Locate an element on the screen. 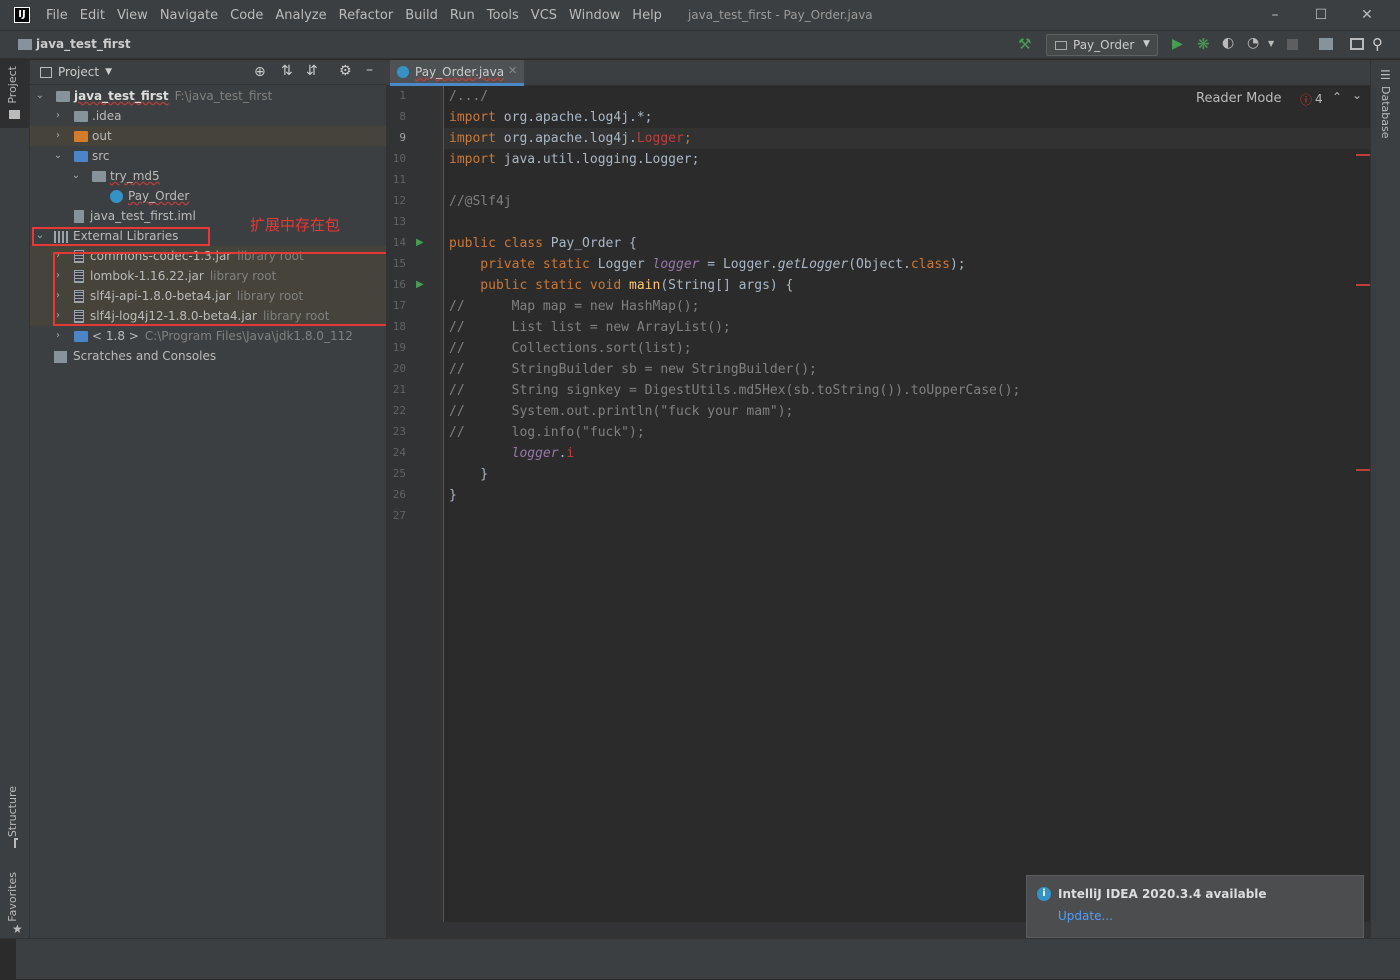 The height and width of the screenshot is (980, 1400). source-folder-icon is located at coordinates (81, 156).